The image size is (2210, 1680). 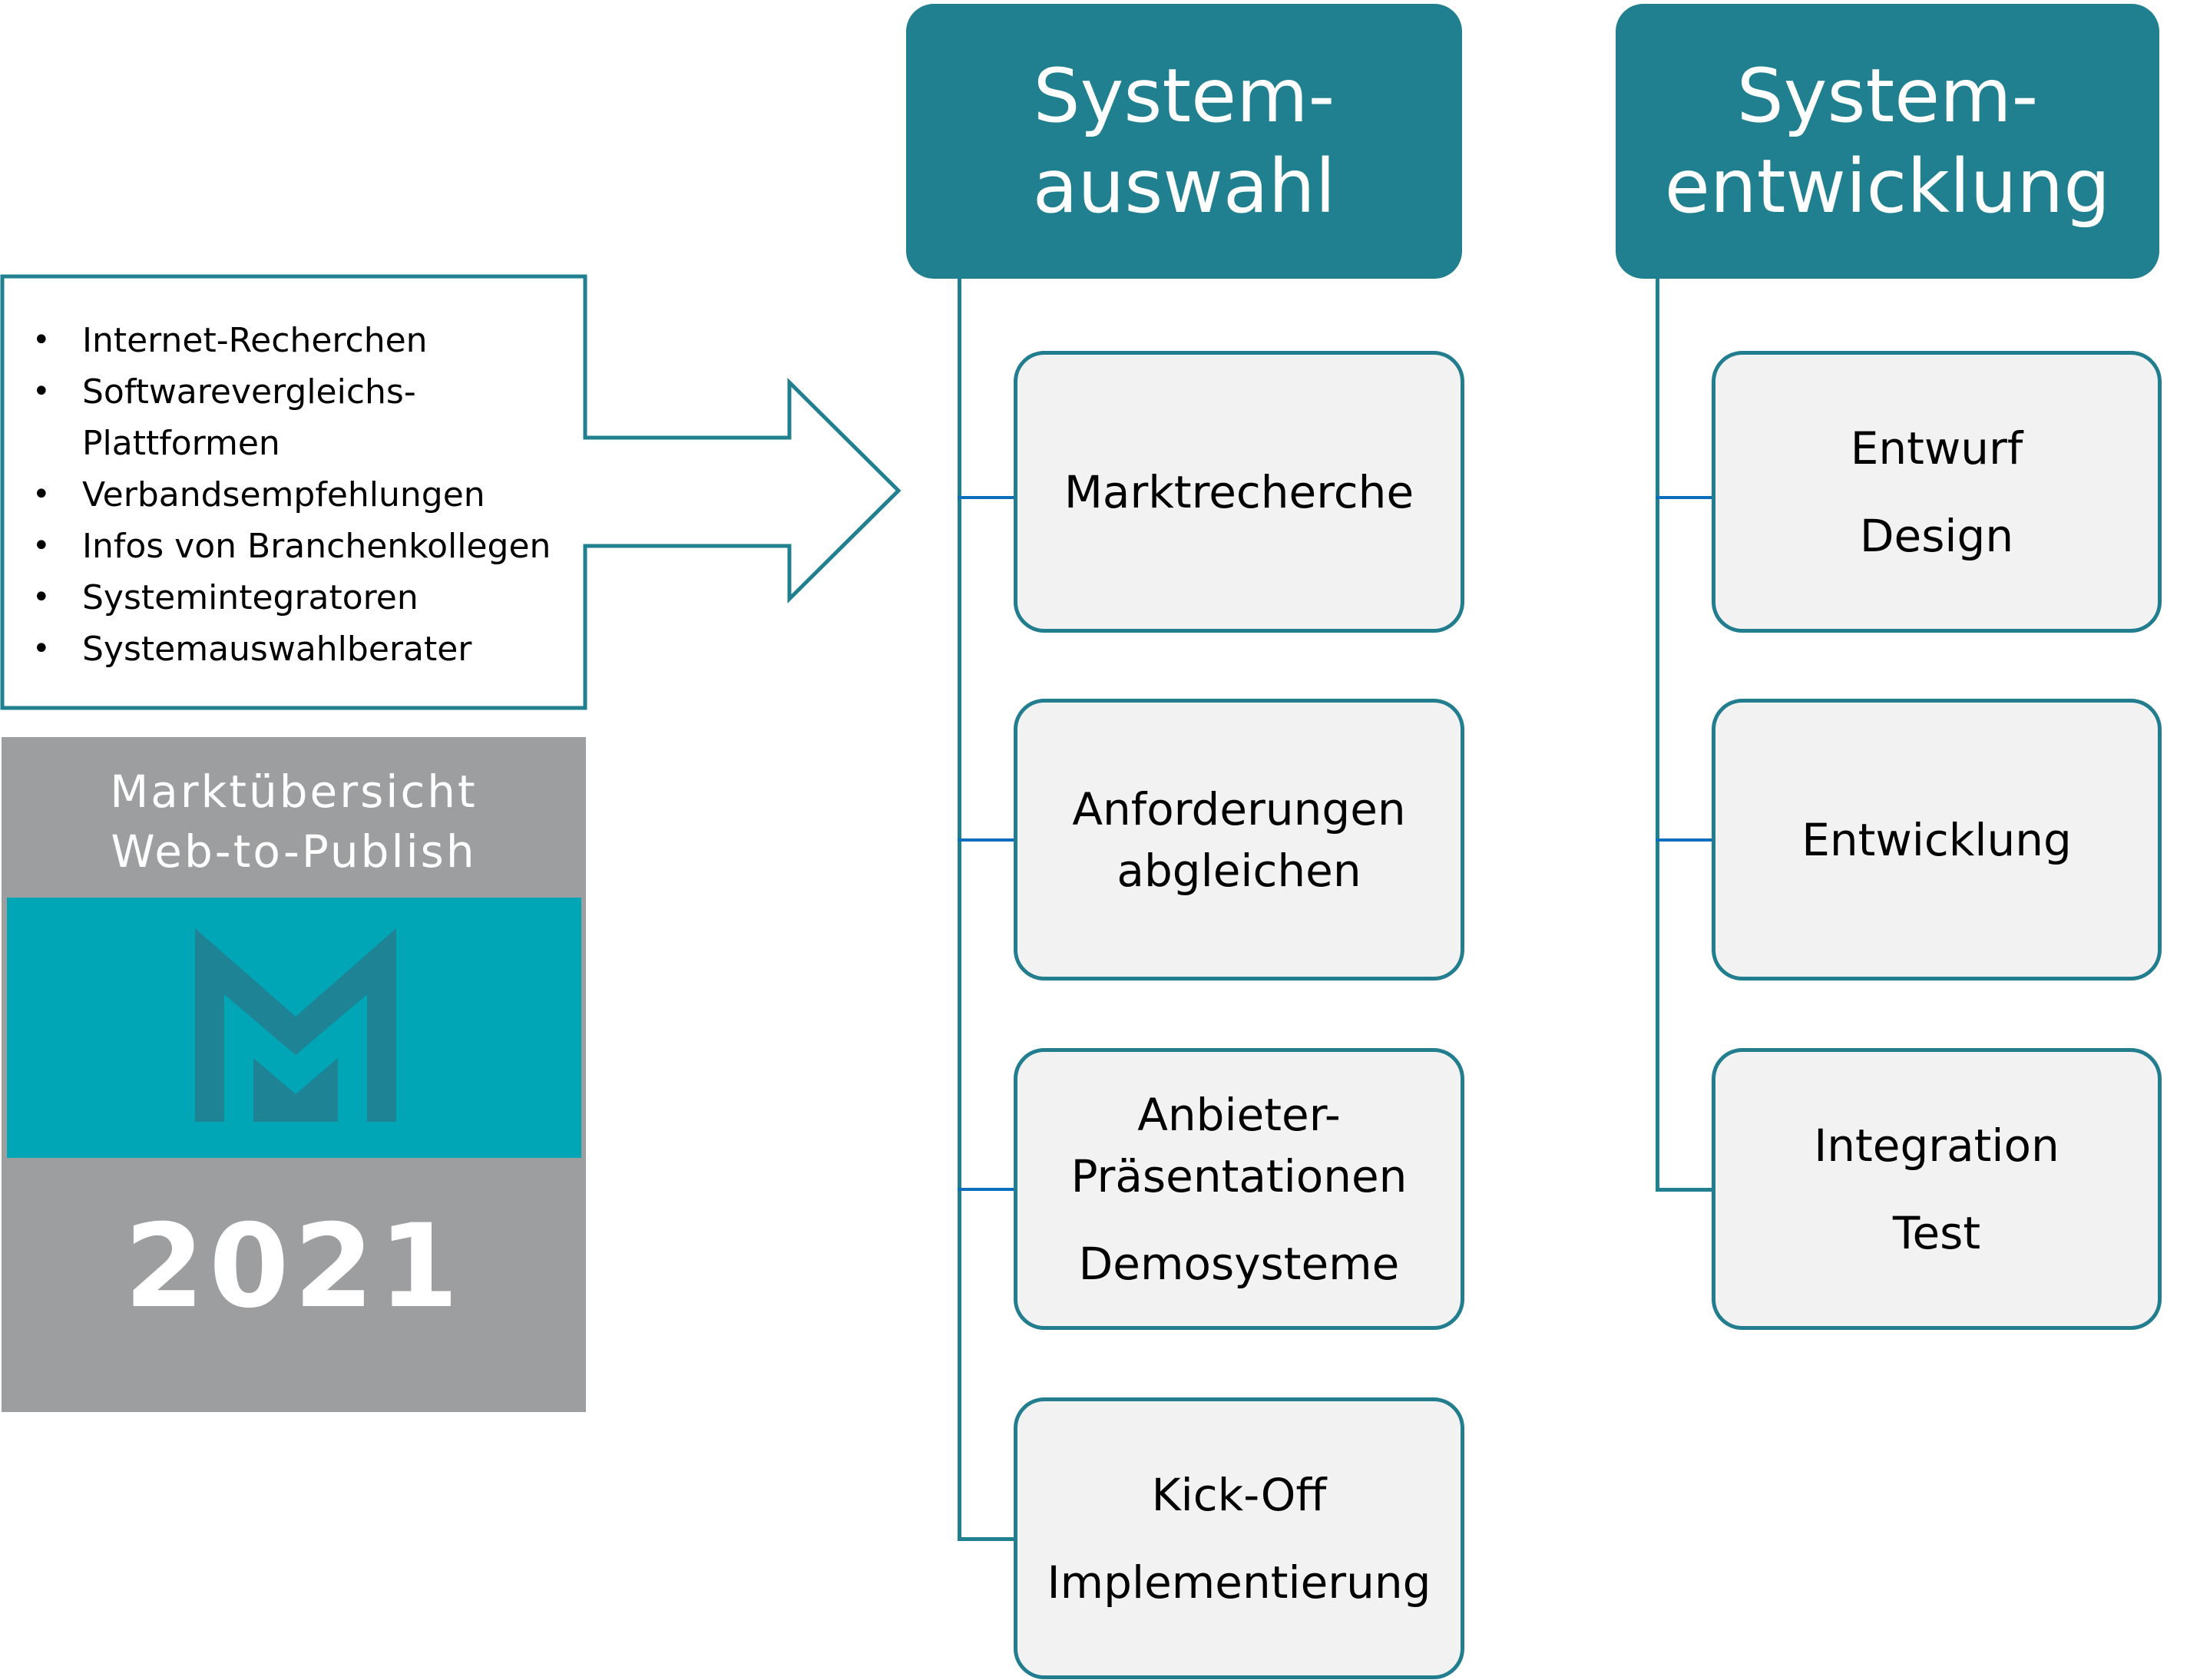 I want to click on node-label: Test, so click(x=1936, y=1232).